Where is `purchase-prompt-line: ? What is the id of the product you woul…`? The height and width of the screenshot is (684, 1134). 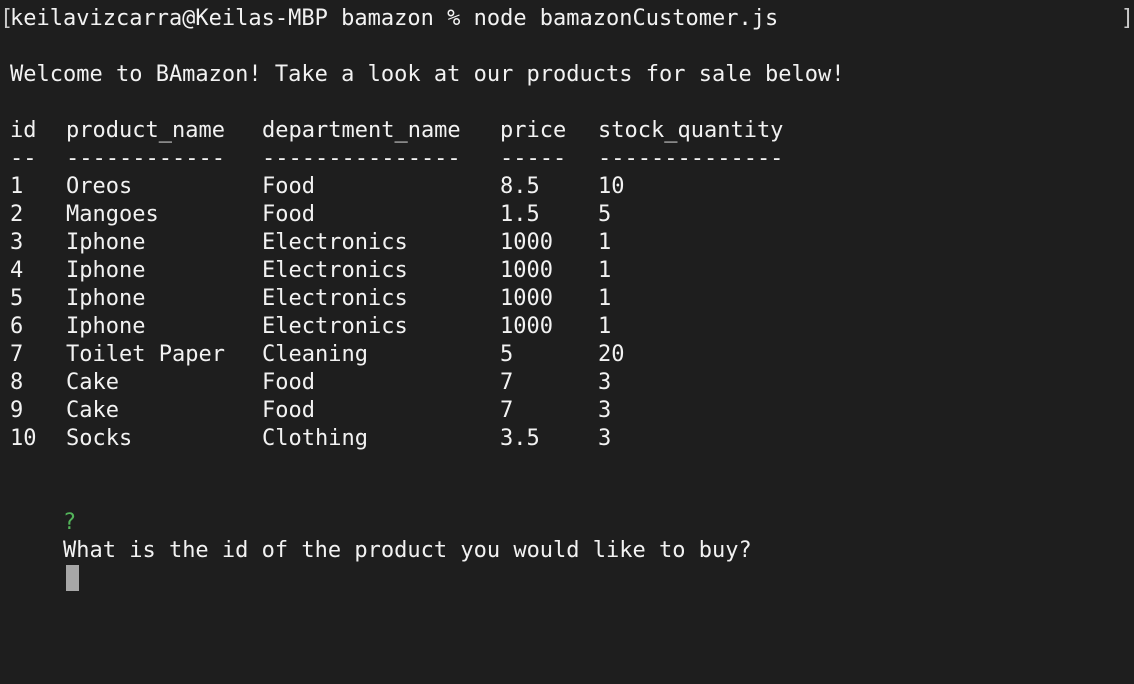 purchase-prompt-line: ? What is the id of the product you woul… is located at coordinates (381, 536).